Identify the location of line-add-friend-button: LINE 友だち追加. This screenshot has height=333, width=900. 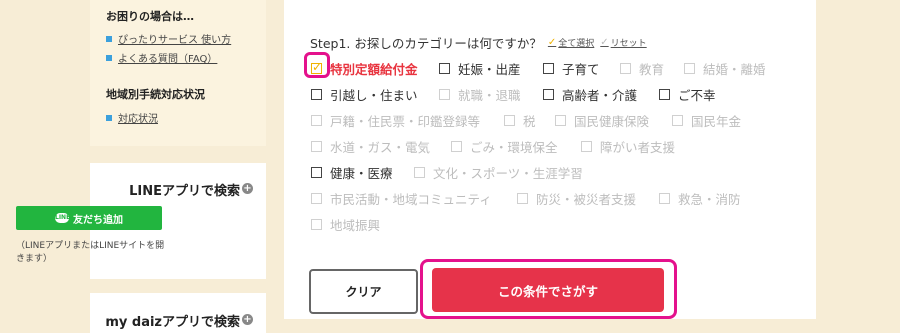
(89, 218).